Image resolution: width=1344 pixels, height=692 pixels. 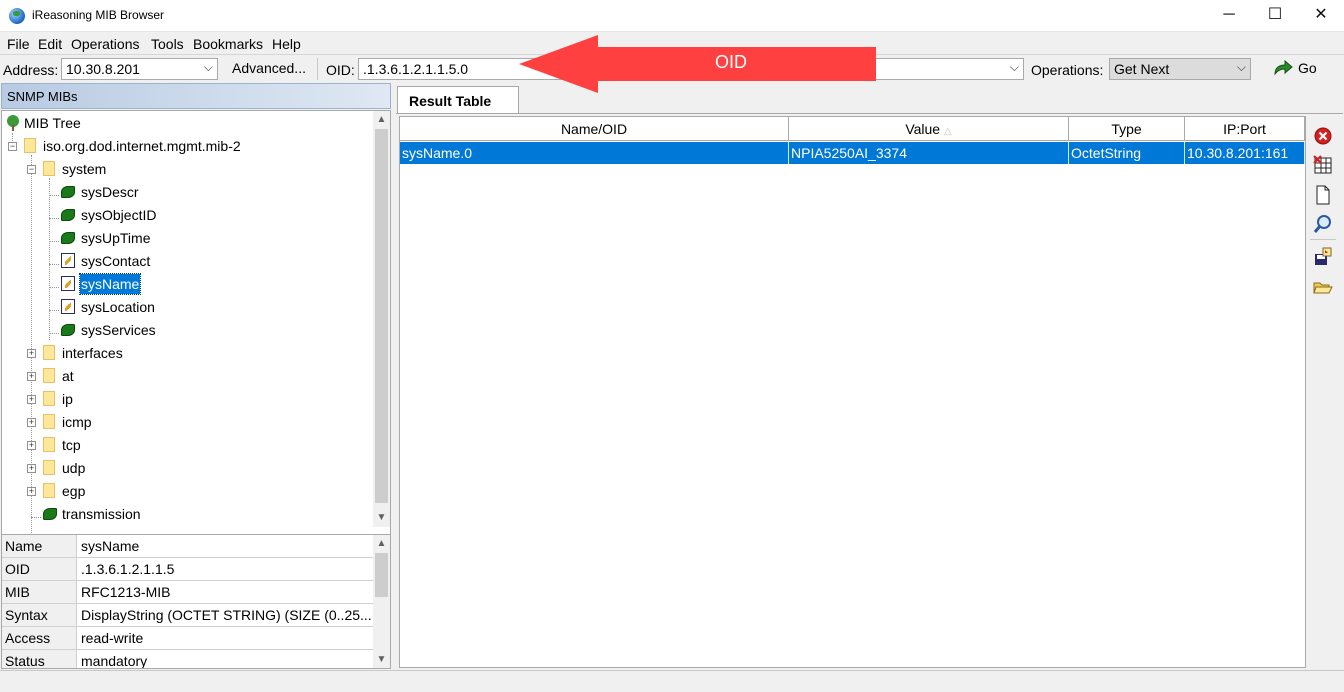 What do you see at coordinates (187, 353) in the screenshot?
I see `tree-node-interfaces: + interfaces` at bounding box center [187, 353].